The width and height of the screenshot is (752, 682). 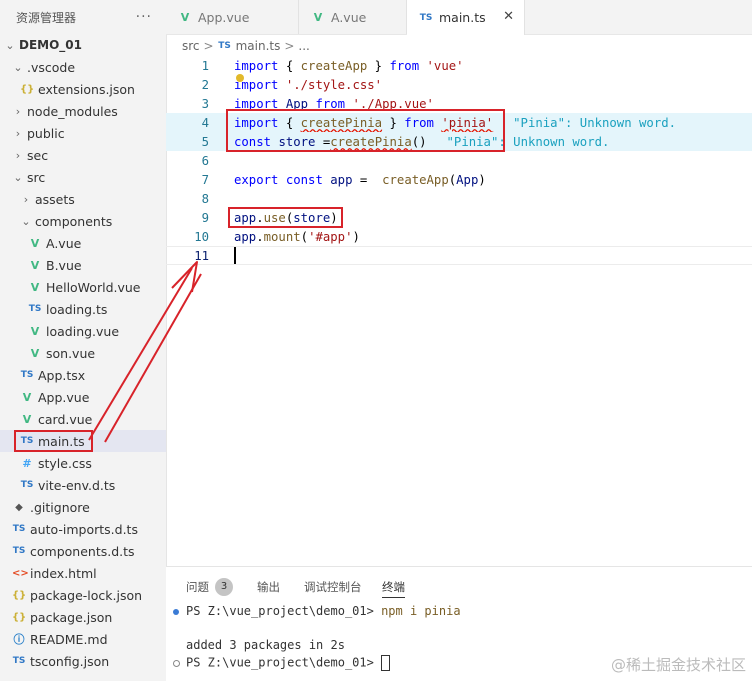 I want to click on tab-output: 输出, so click(x=268, y=587).